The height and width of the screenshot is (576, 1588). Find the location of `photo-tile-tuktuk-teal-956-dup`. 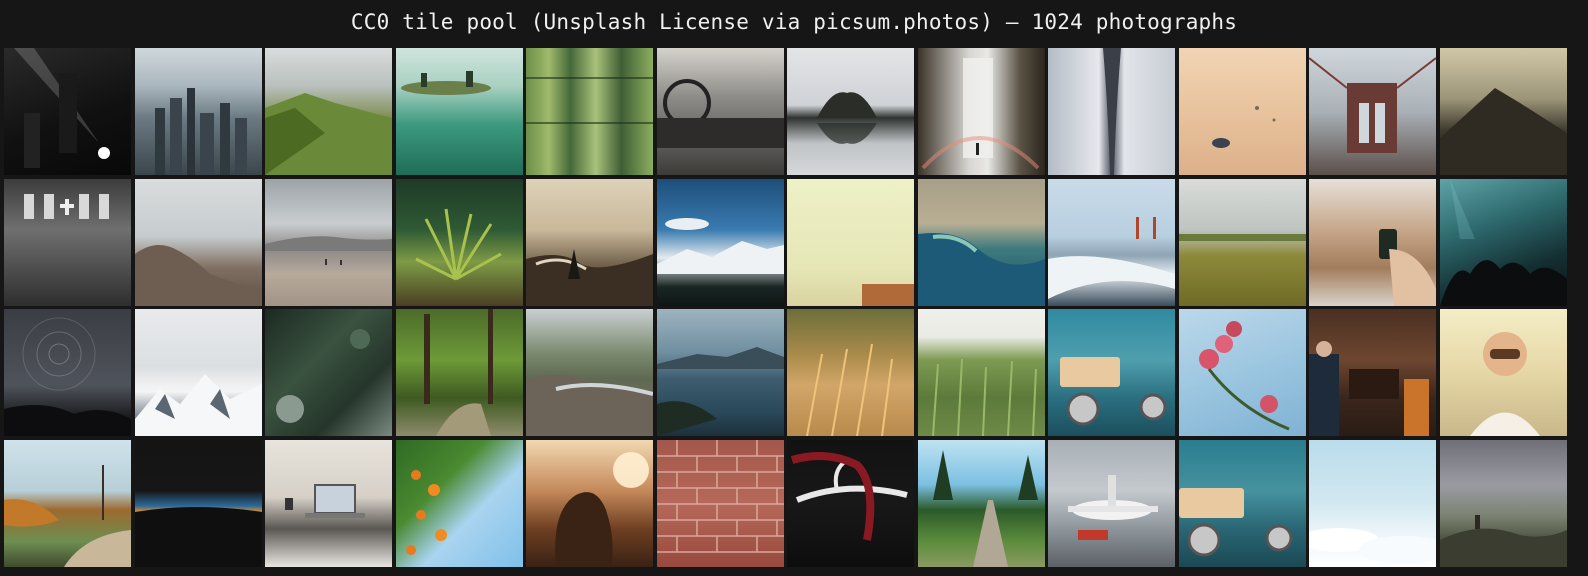

photo-tile-tuktuk-teal-956-dup is located at coordinates (1242, 503).